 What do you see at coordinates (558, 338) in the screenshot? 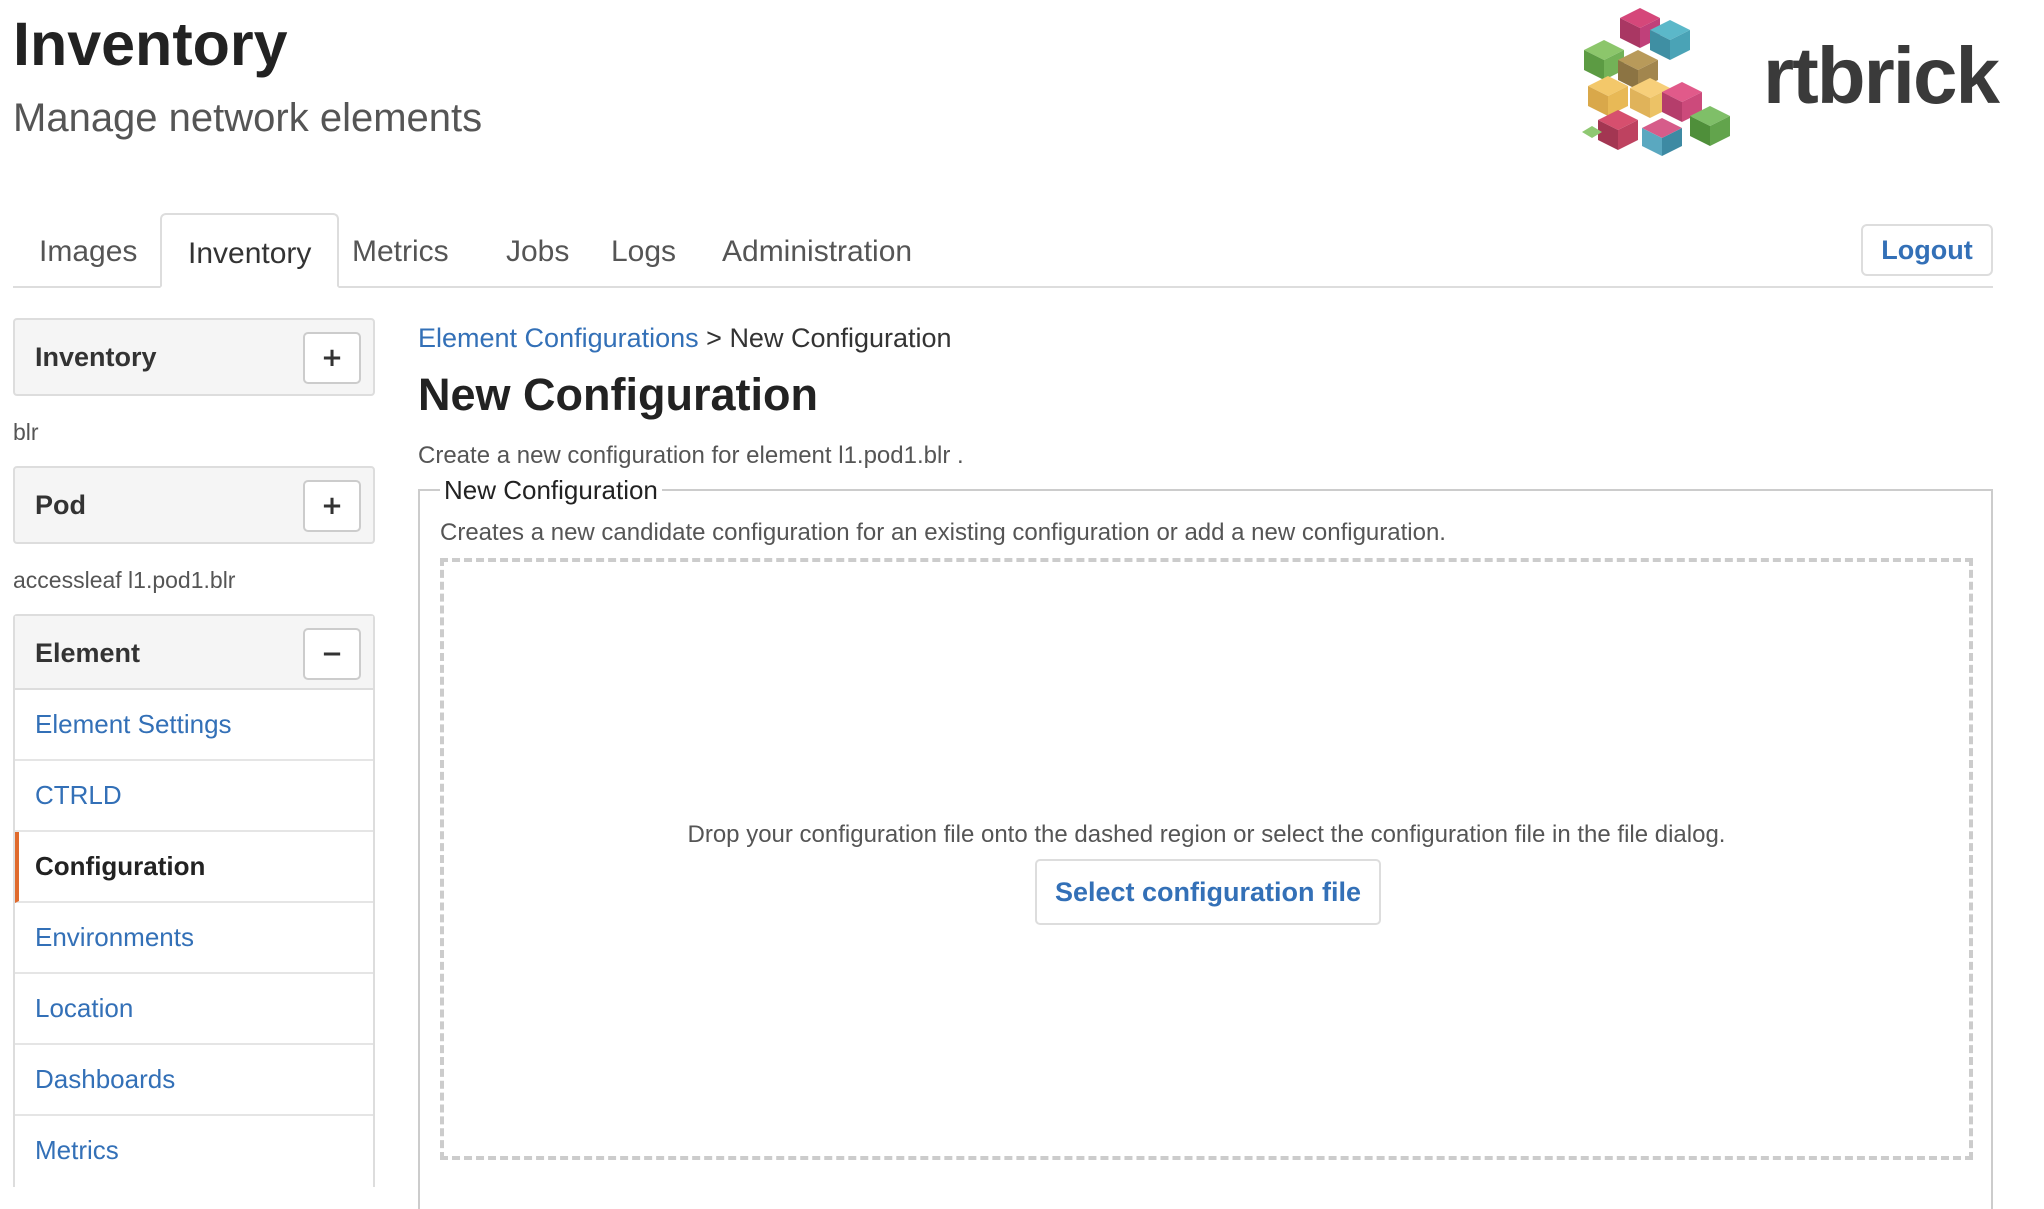
I see `breadcrumb-link-element-configurations: Element Configurations` at bounding box center [558, 338].